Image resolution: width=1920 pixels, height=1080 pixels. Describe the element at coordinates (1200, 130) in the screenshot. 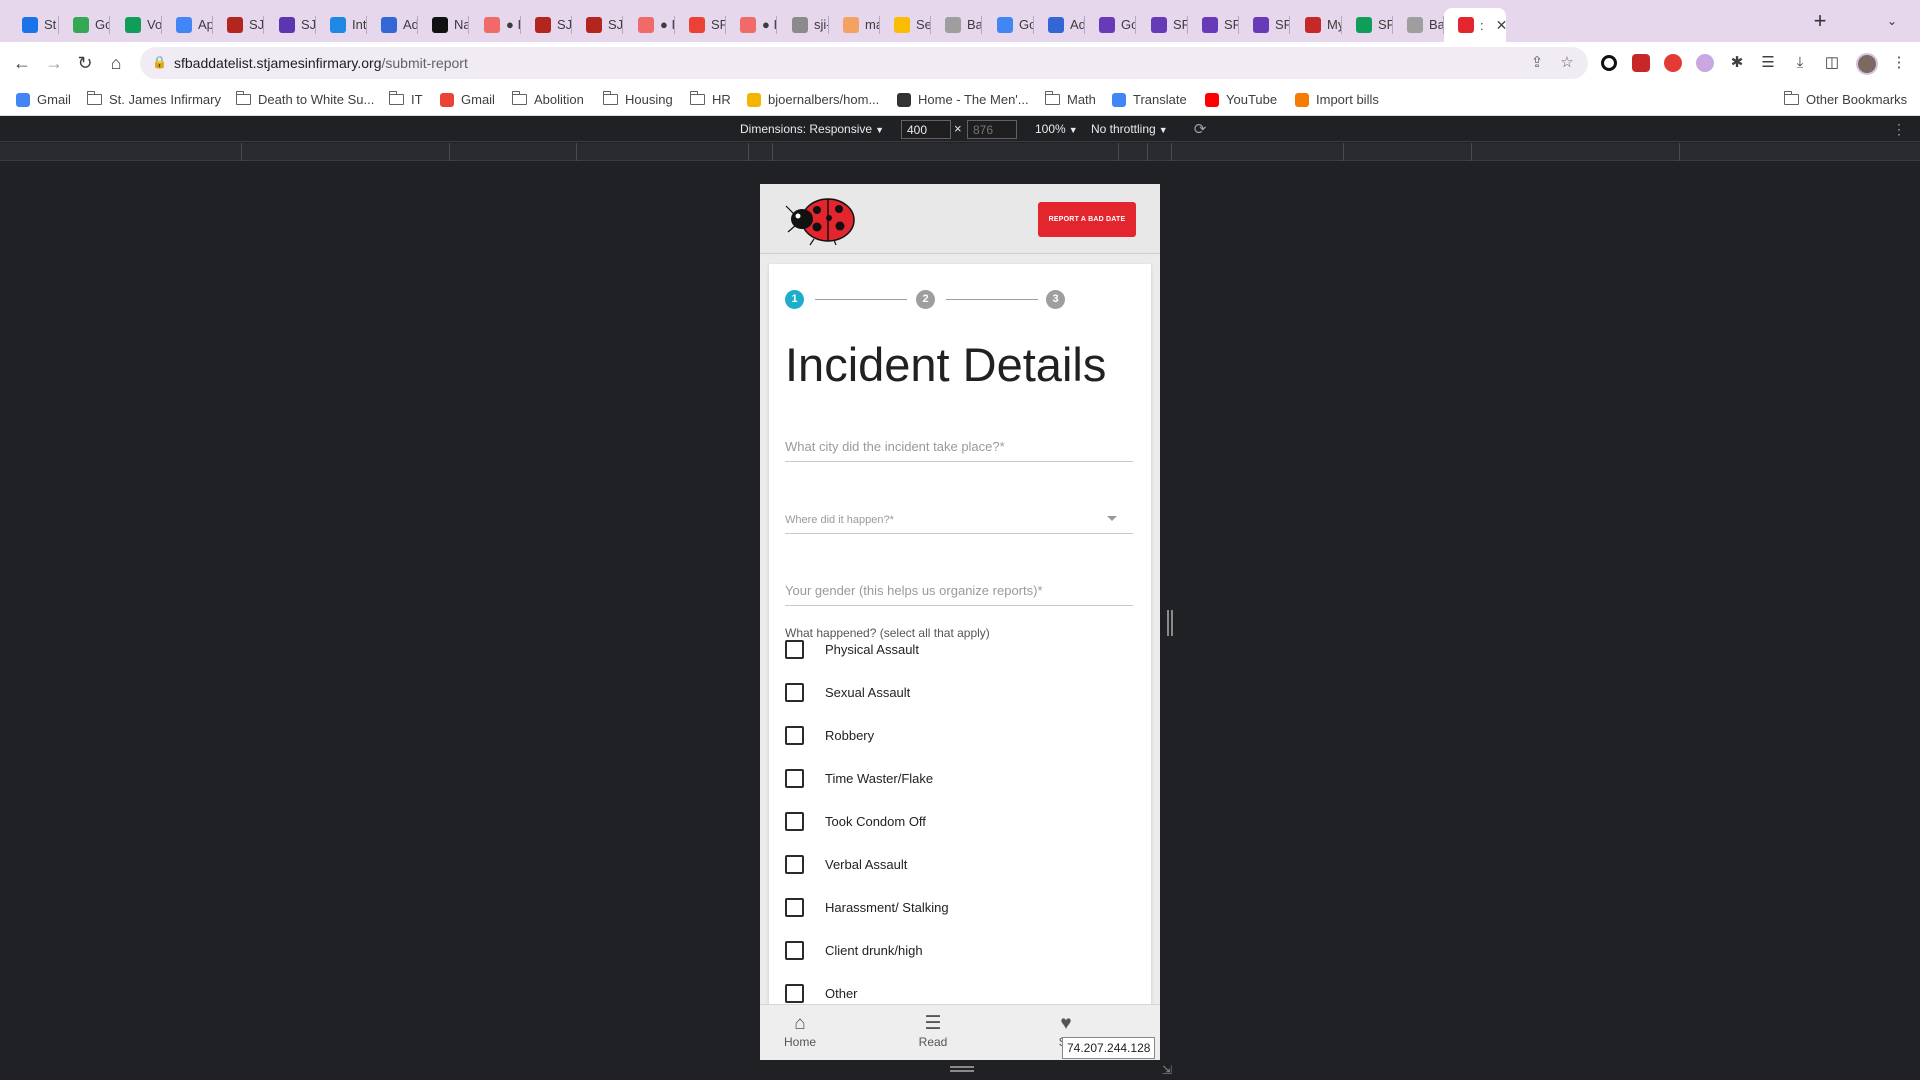

I see `rotate-icon: ⟳` at that location.